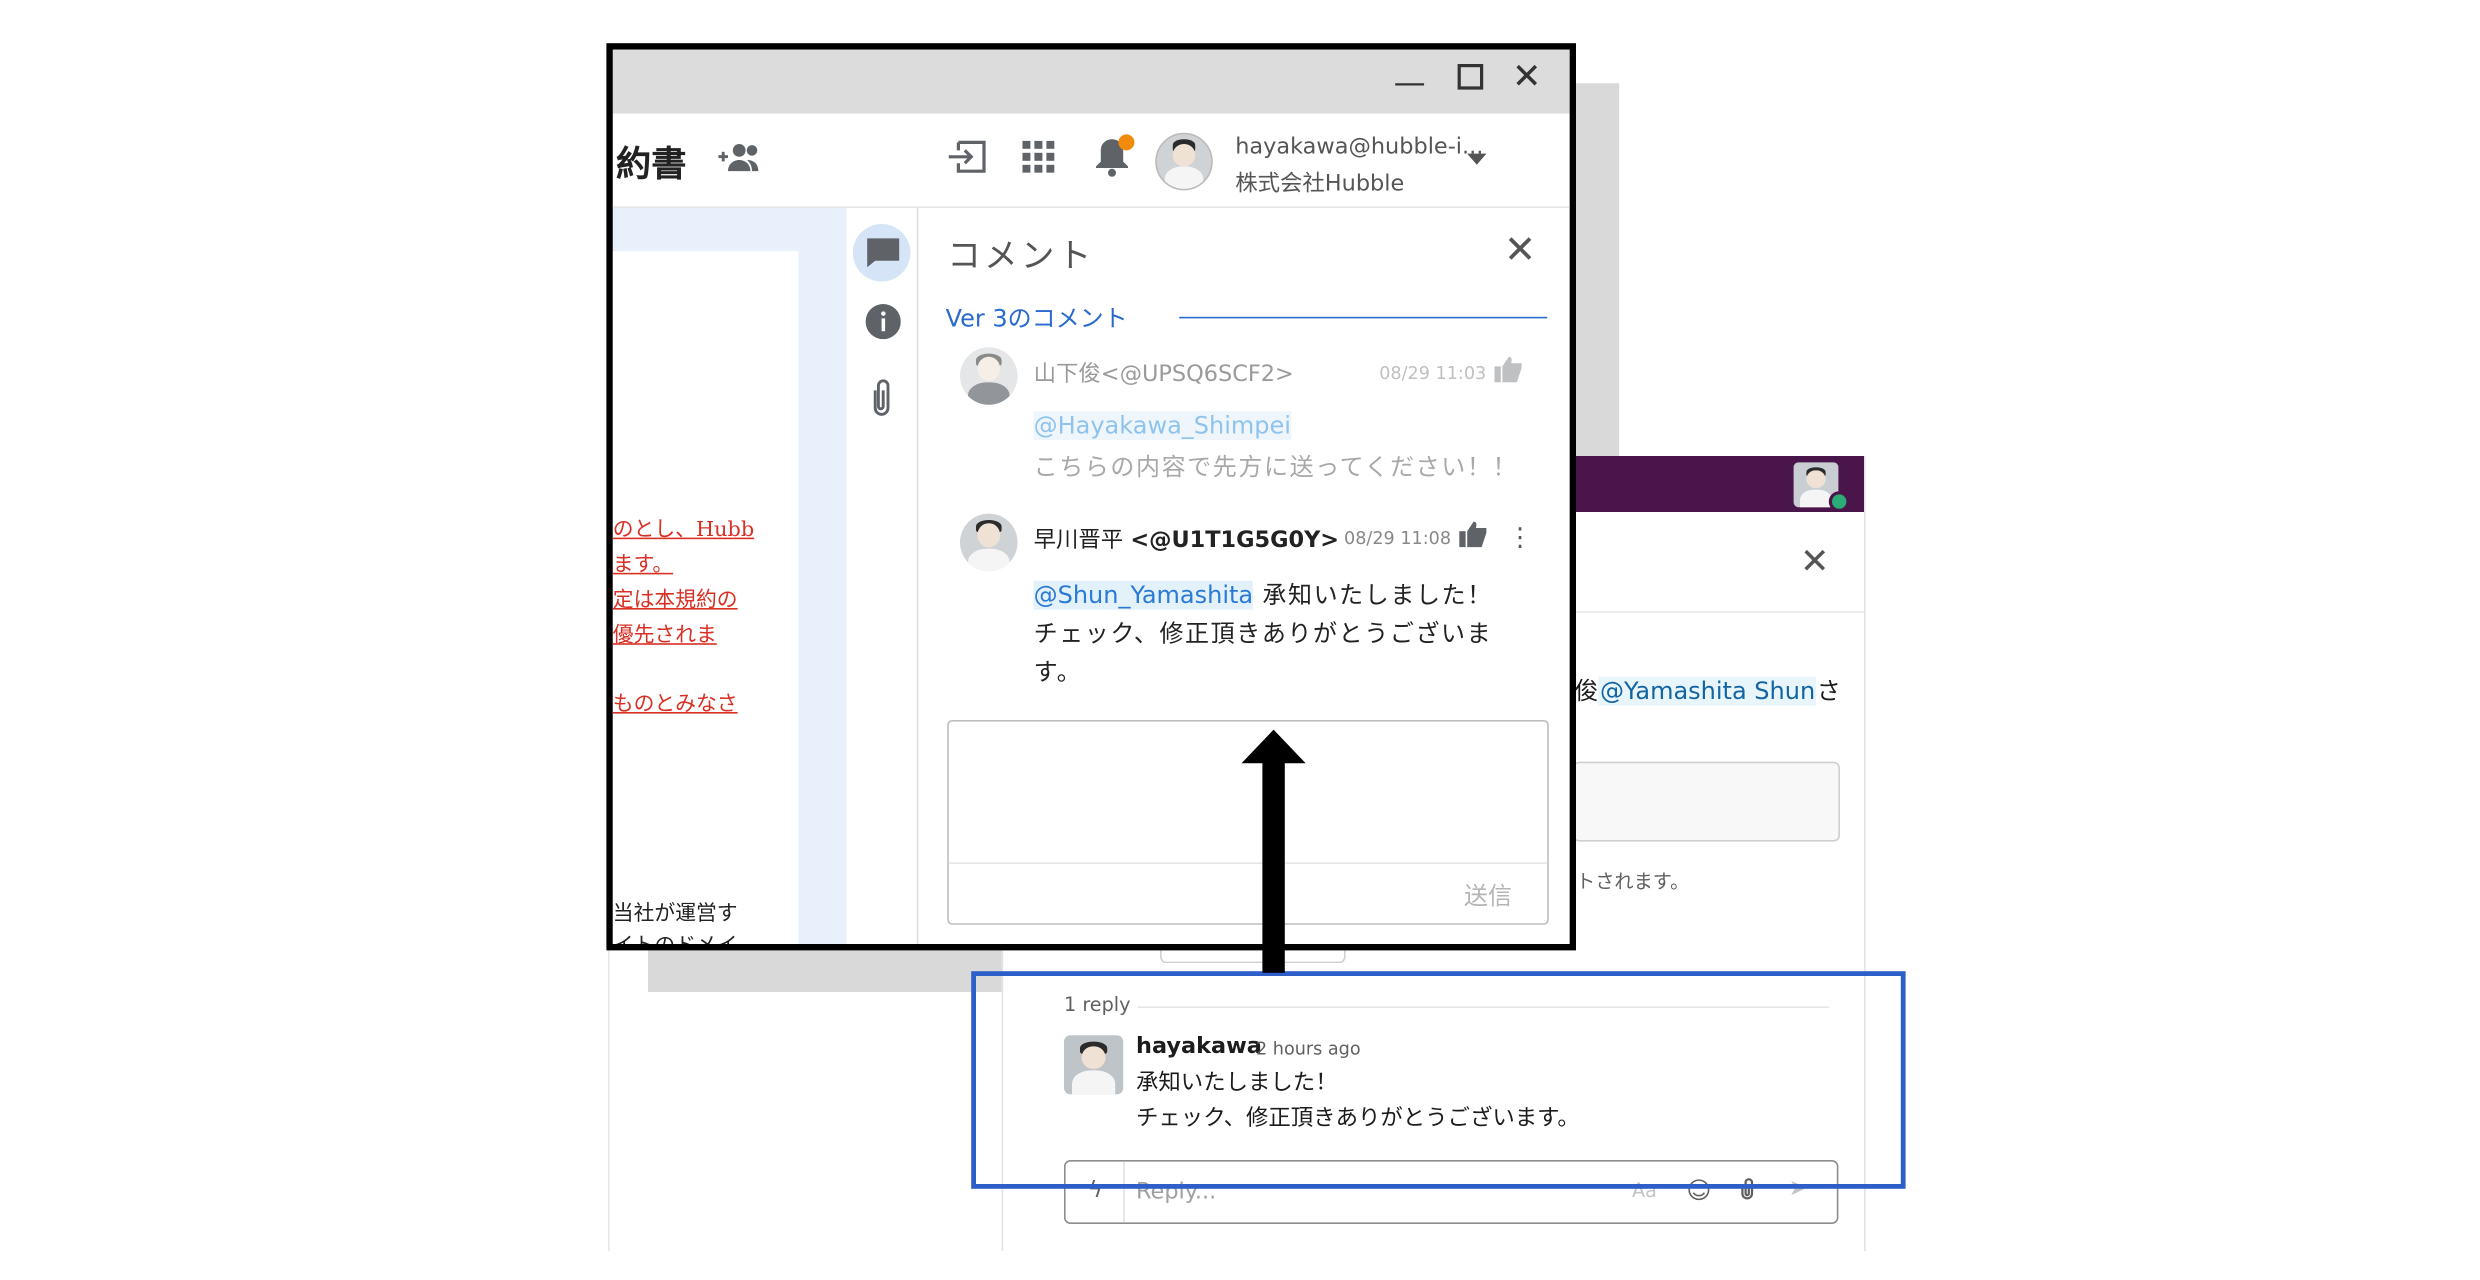  I want to click on paperclip-icon, so click(882, 402).